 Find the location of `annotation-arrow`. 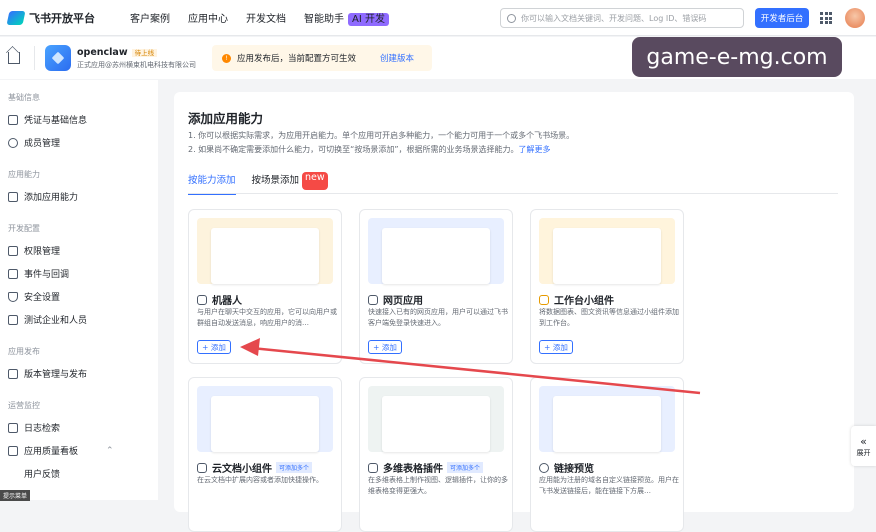

annotation-arrow is located at coordinates (470, 366).